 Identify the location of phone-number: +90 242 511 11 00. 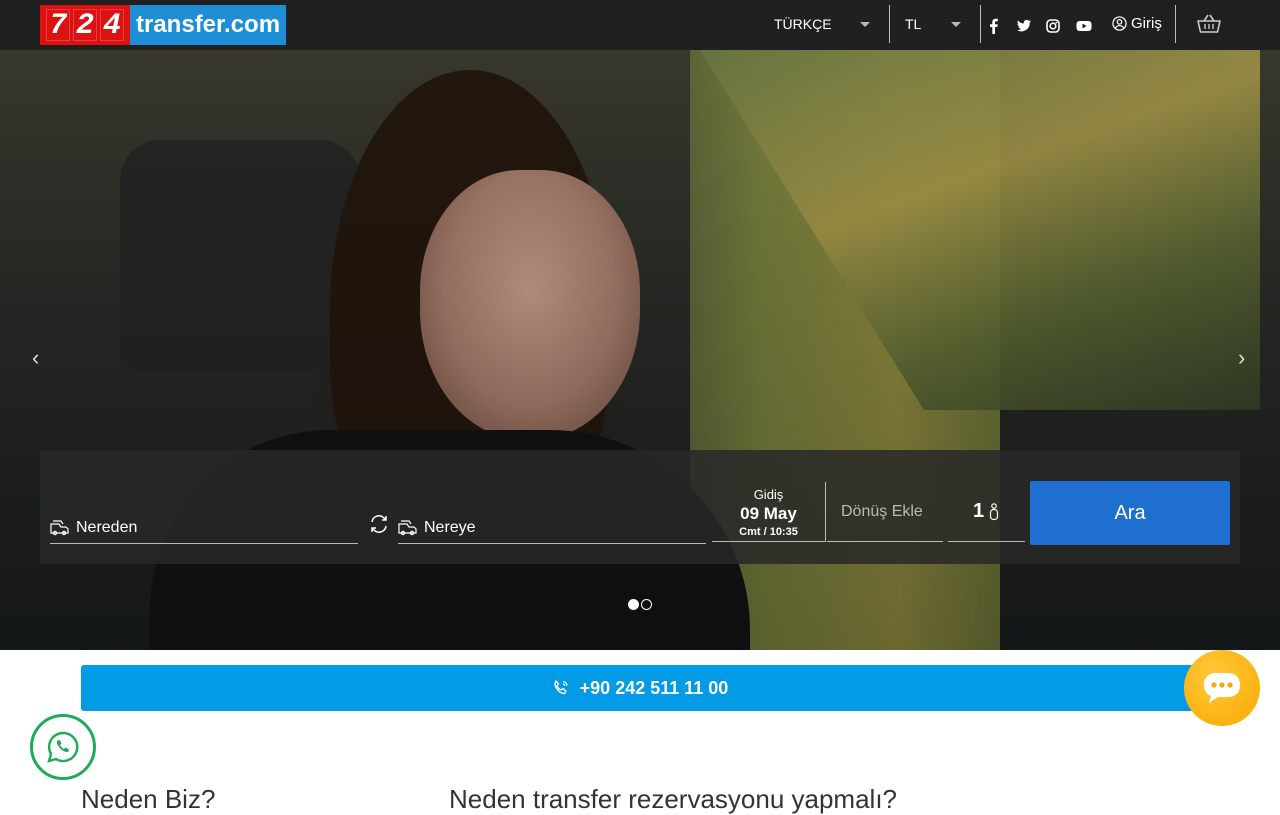
(654, 687).